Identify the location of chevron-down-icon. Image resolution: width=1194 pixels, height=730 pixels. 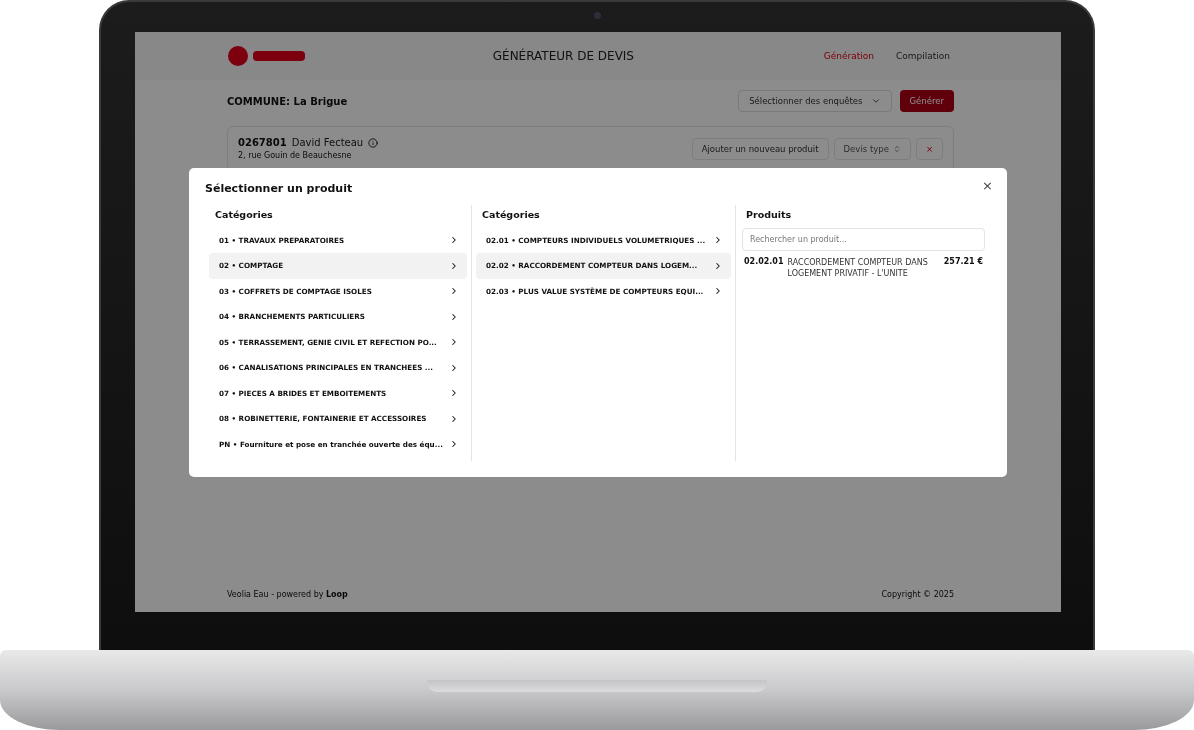
(875, 101).